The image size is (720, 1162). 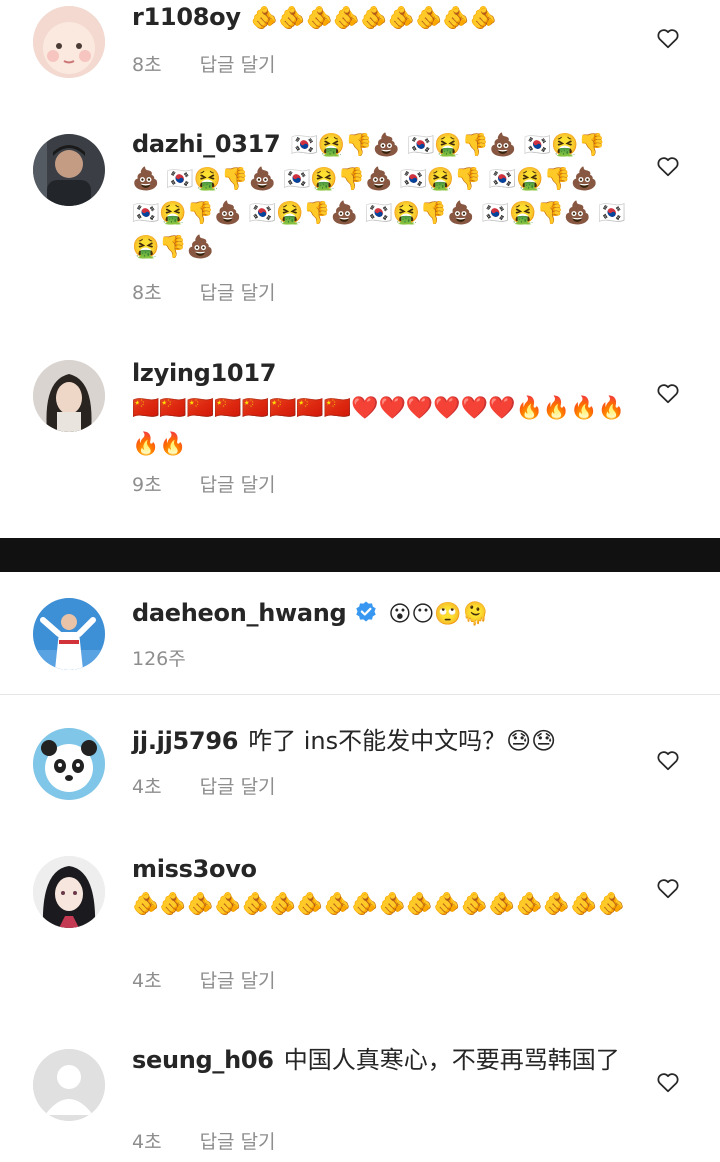 I want to click on comment-username: lzying1017, so click(x=204, y=373).